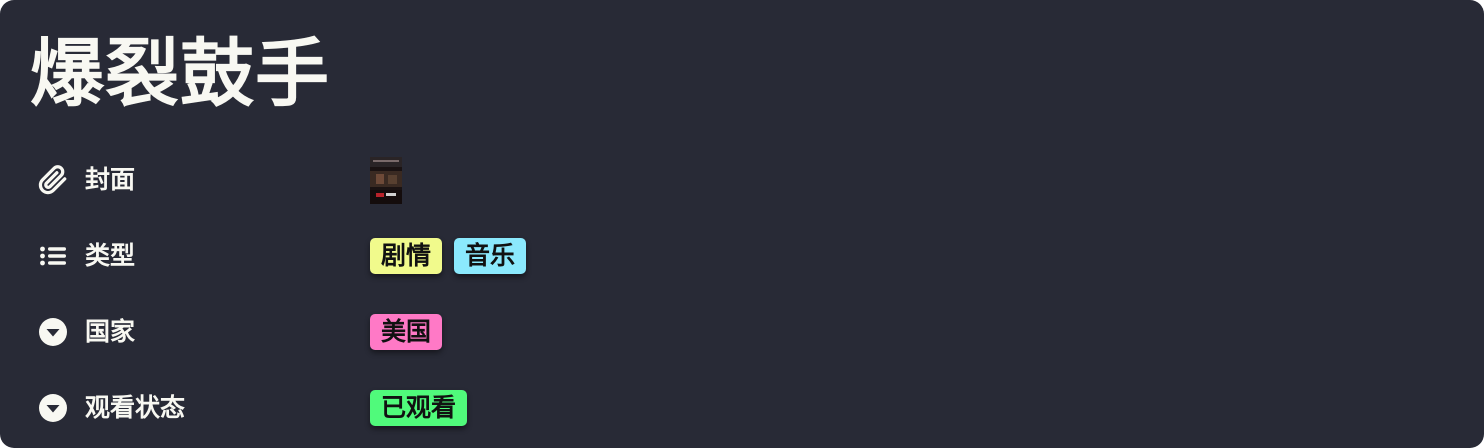  Describe the element at coordinates (742, 332) in the screenshot. I see `property-row-country: 国家 美国` at that location.